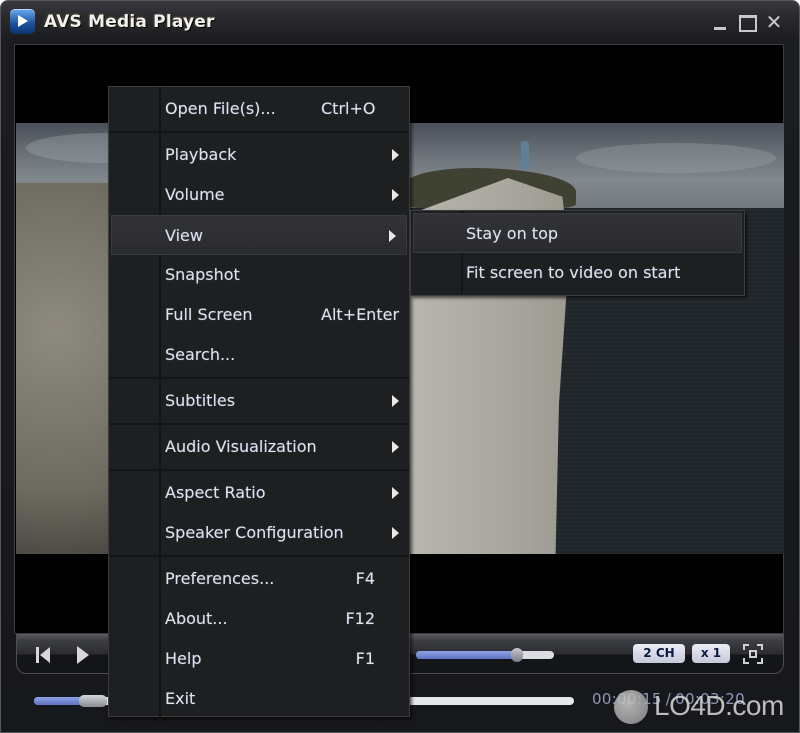  What do you see at coordinates (259, 235) in the screenshot?
I see `menu-item-view: View` at bounding box center [259, 235].